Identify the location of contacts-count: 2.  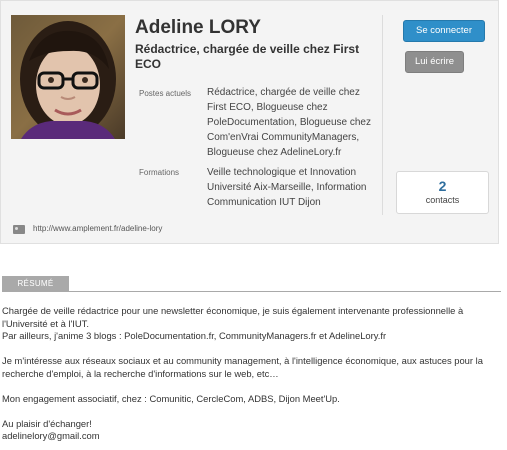
(442, 186).